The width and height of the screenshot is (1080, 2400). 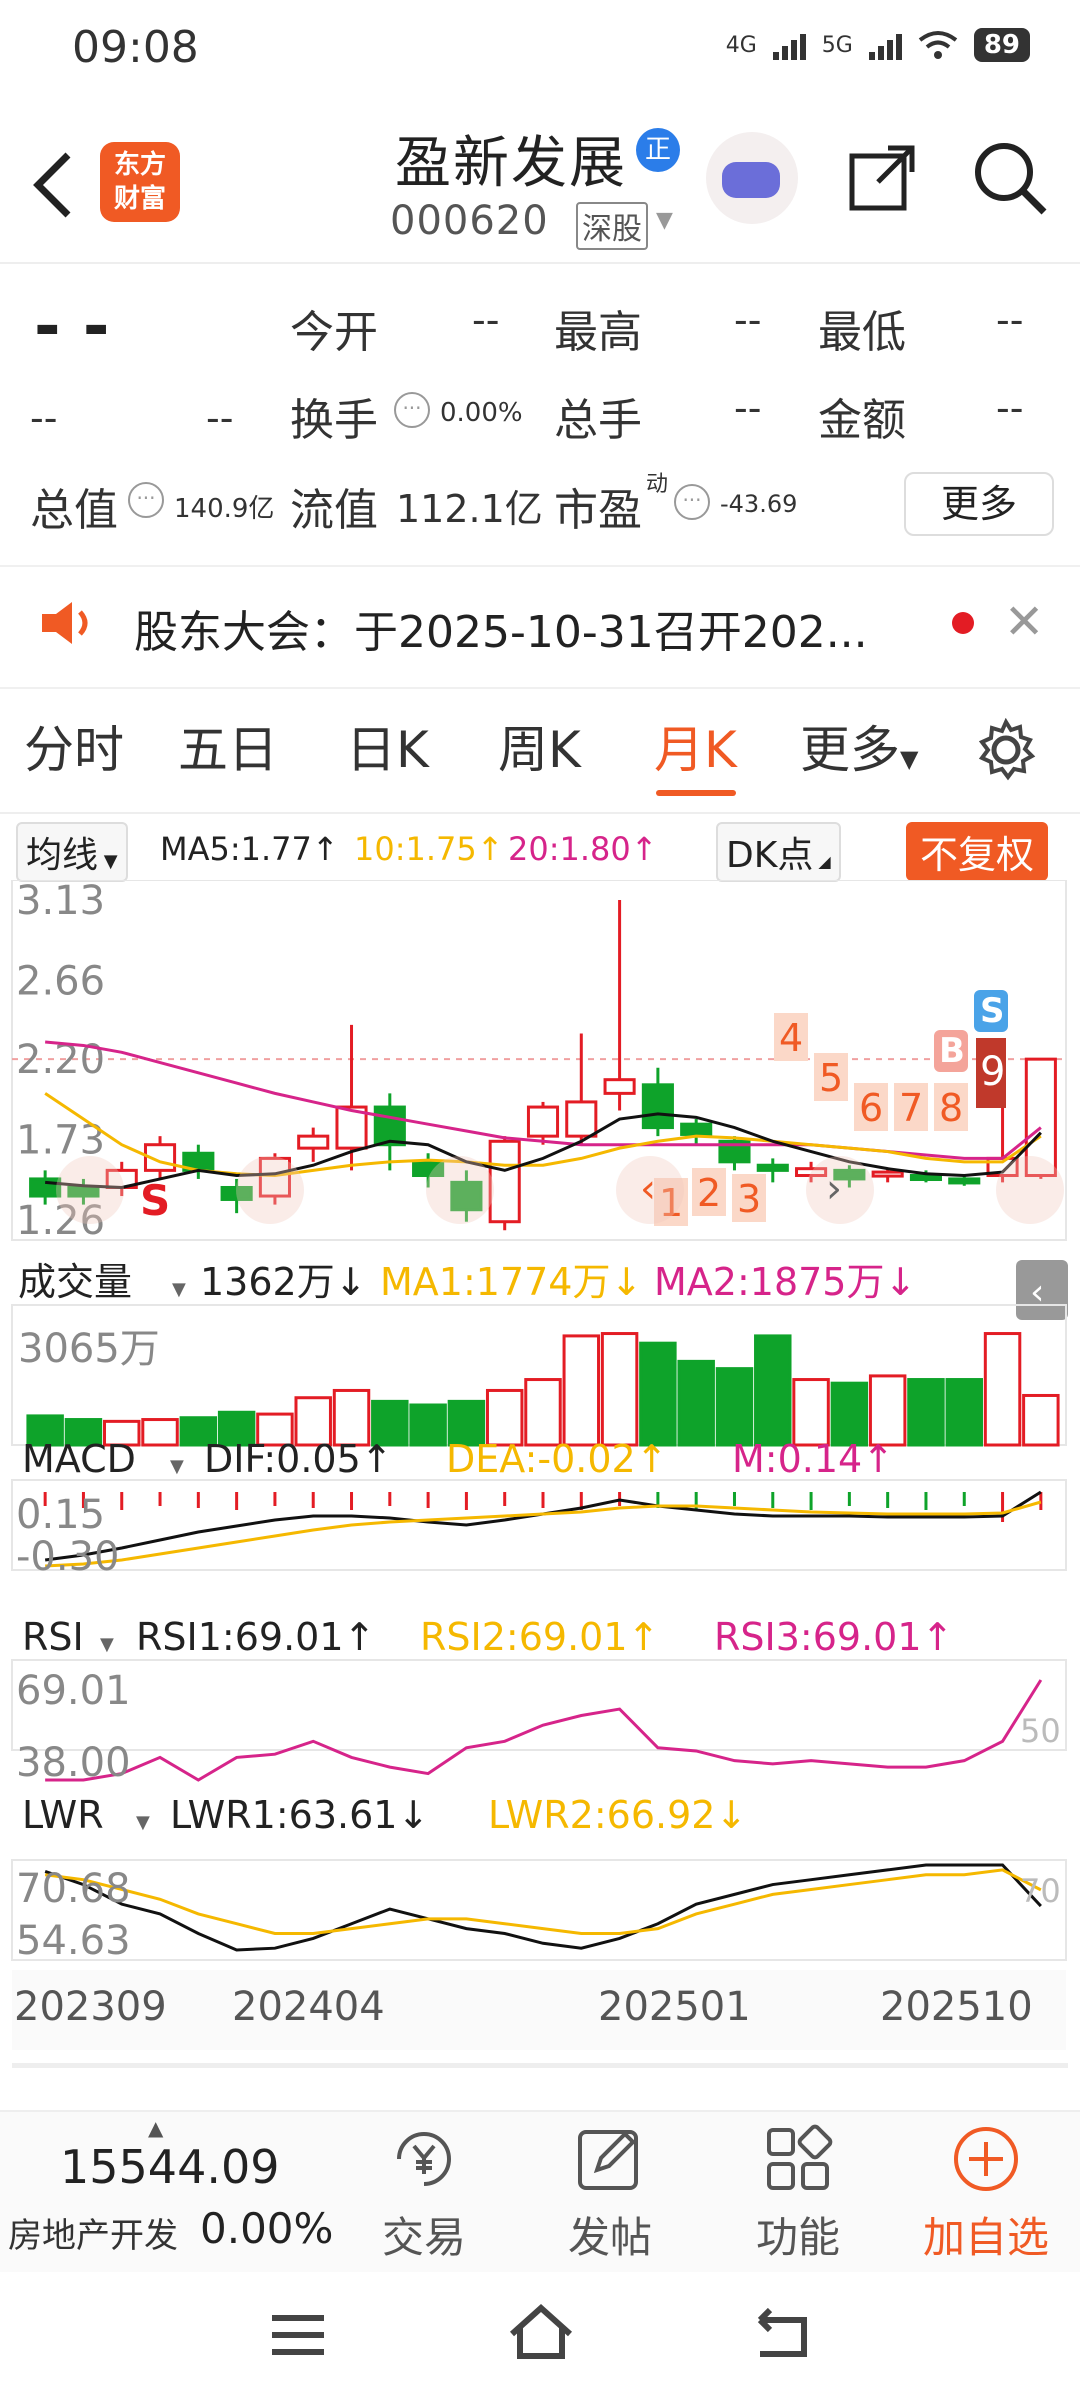 What do you see at coordinates (63, 1815) in the screenshot?
I see `lwr-label: LWR` at bounding box center [63, 1815].